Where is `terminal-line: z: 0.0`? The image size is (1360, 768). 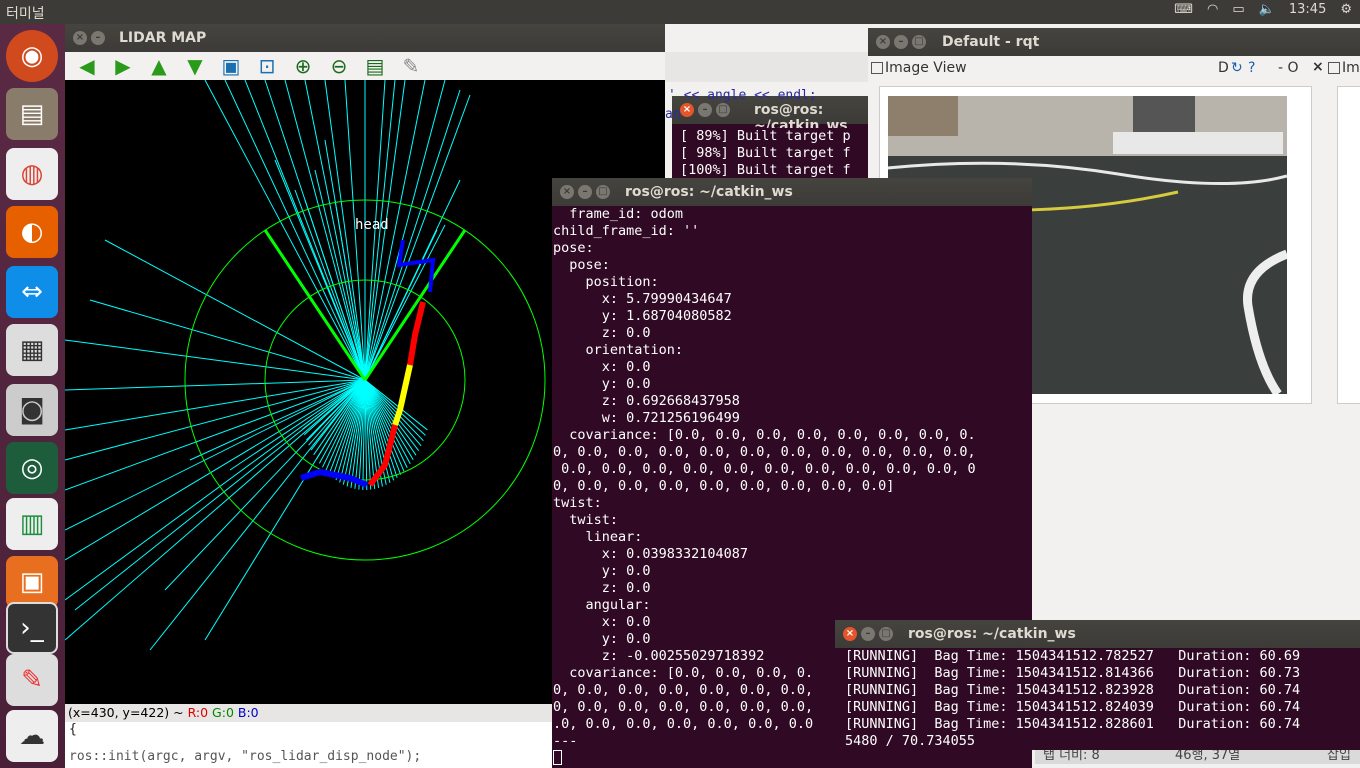
terminal-line: z: 0.0 is located at coordinates (602, 588).